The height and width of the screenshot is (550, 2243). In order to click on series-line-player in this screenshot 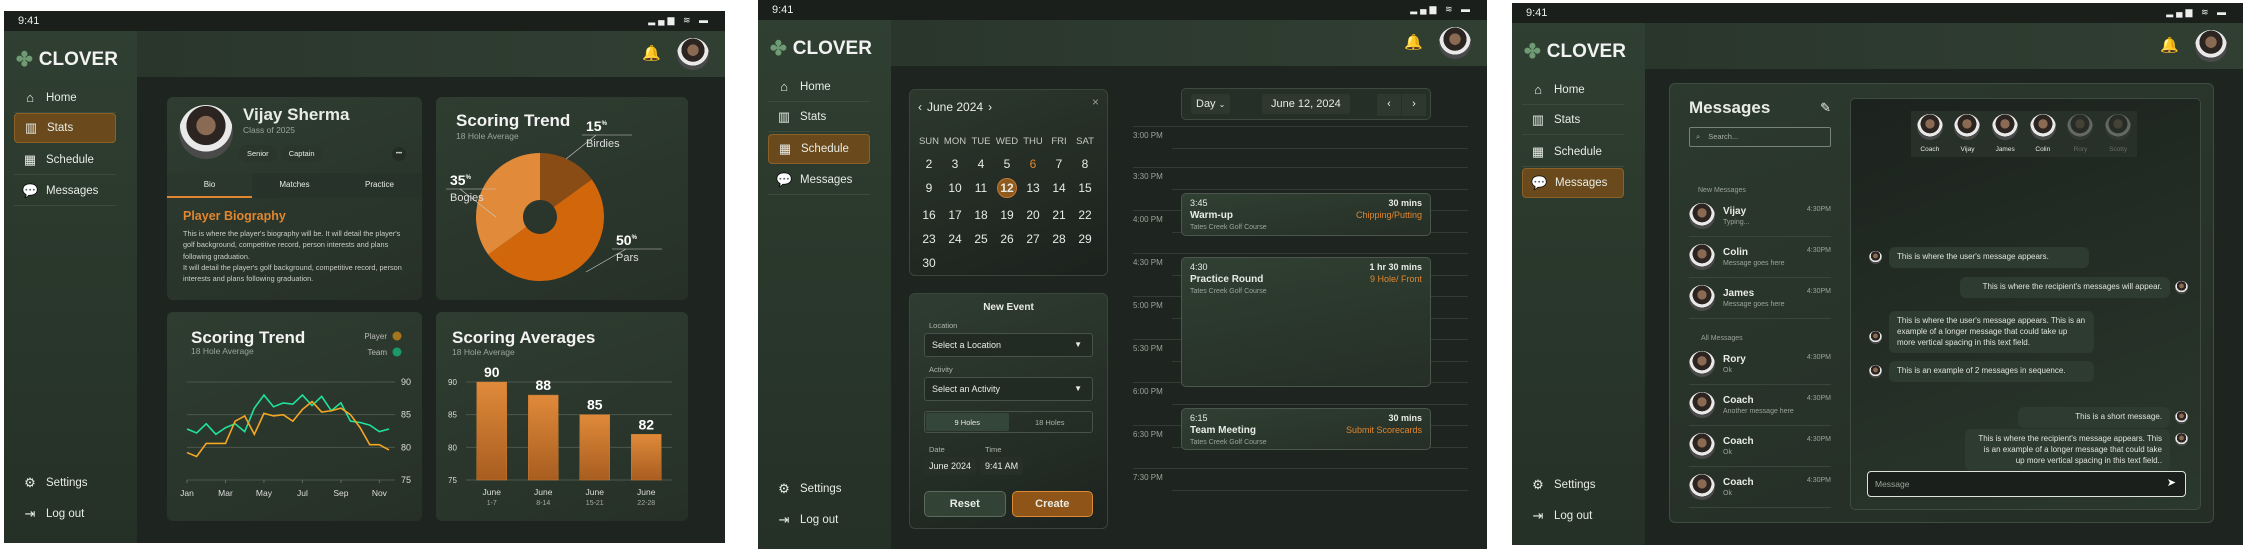, I will do `click(288, 429)`.